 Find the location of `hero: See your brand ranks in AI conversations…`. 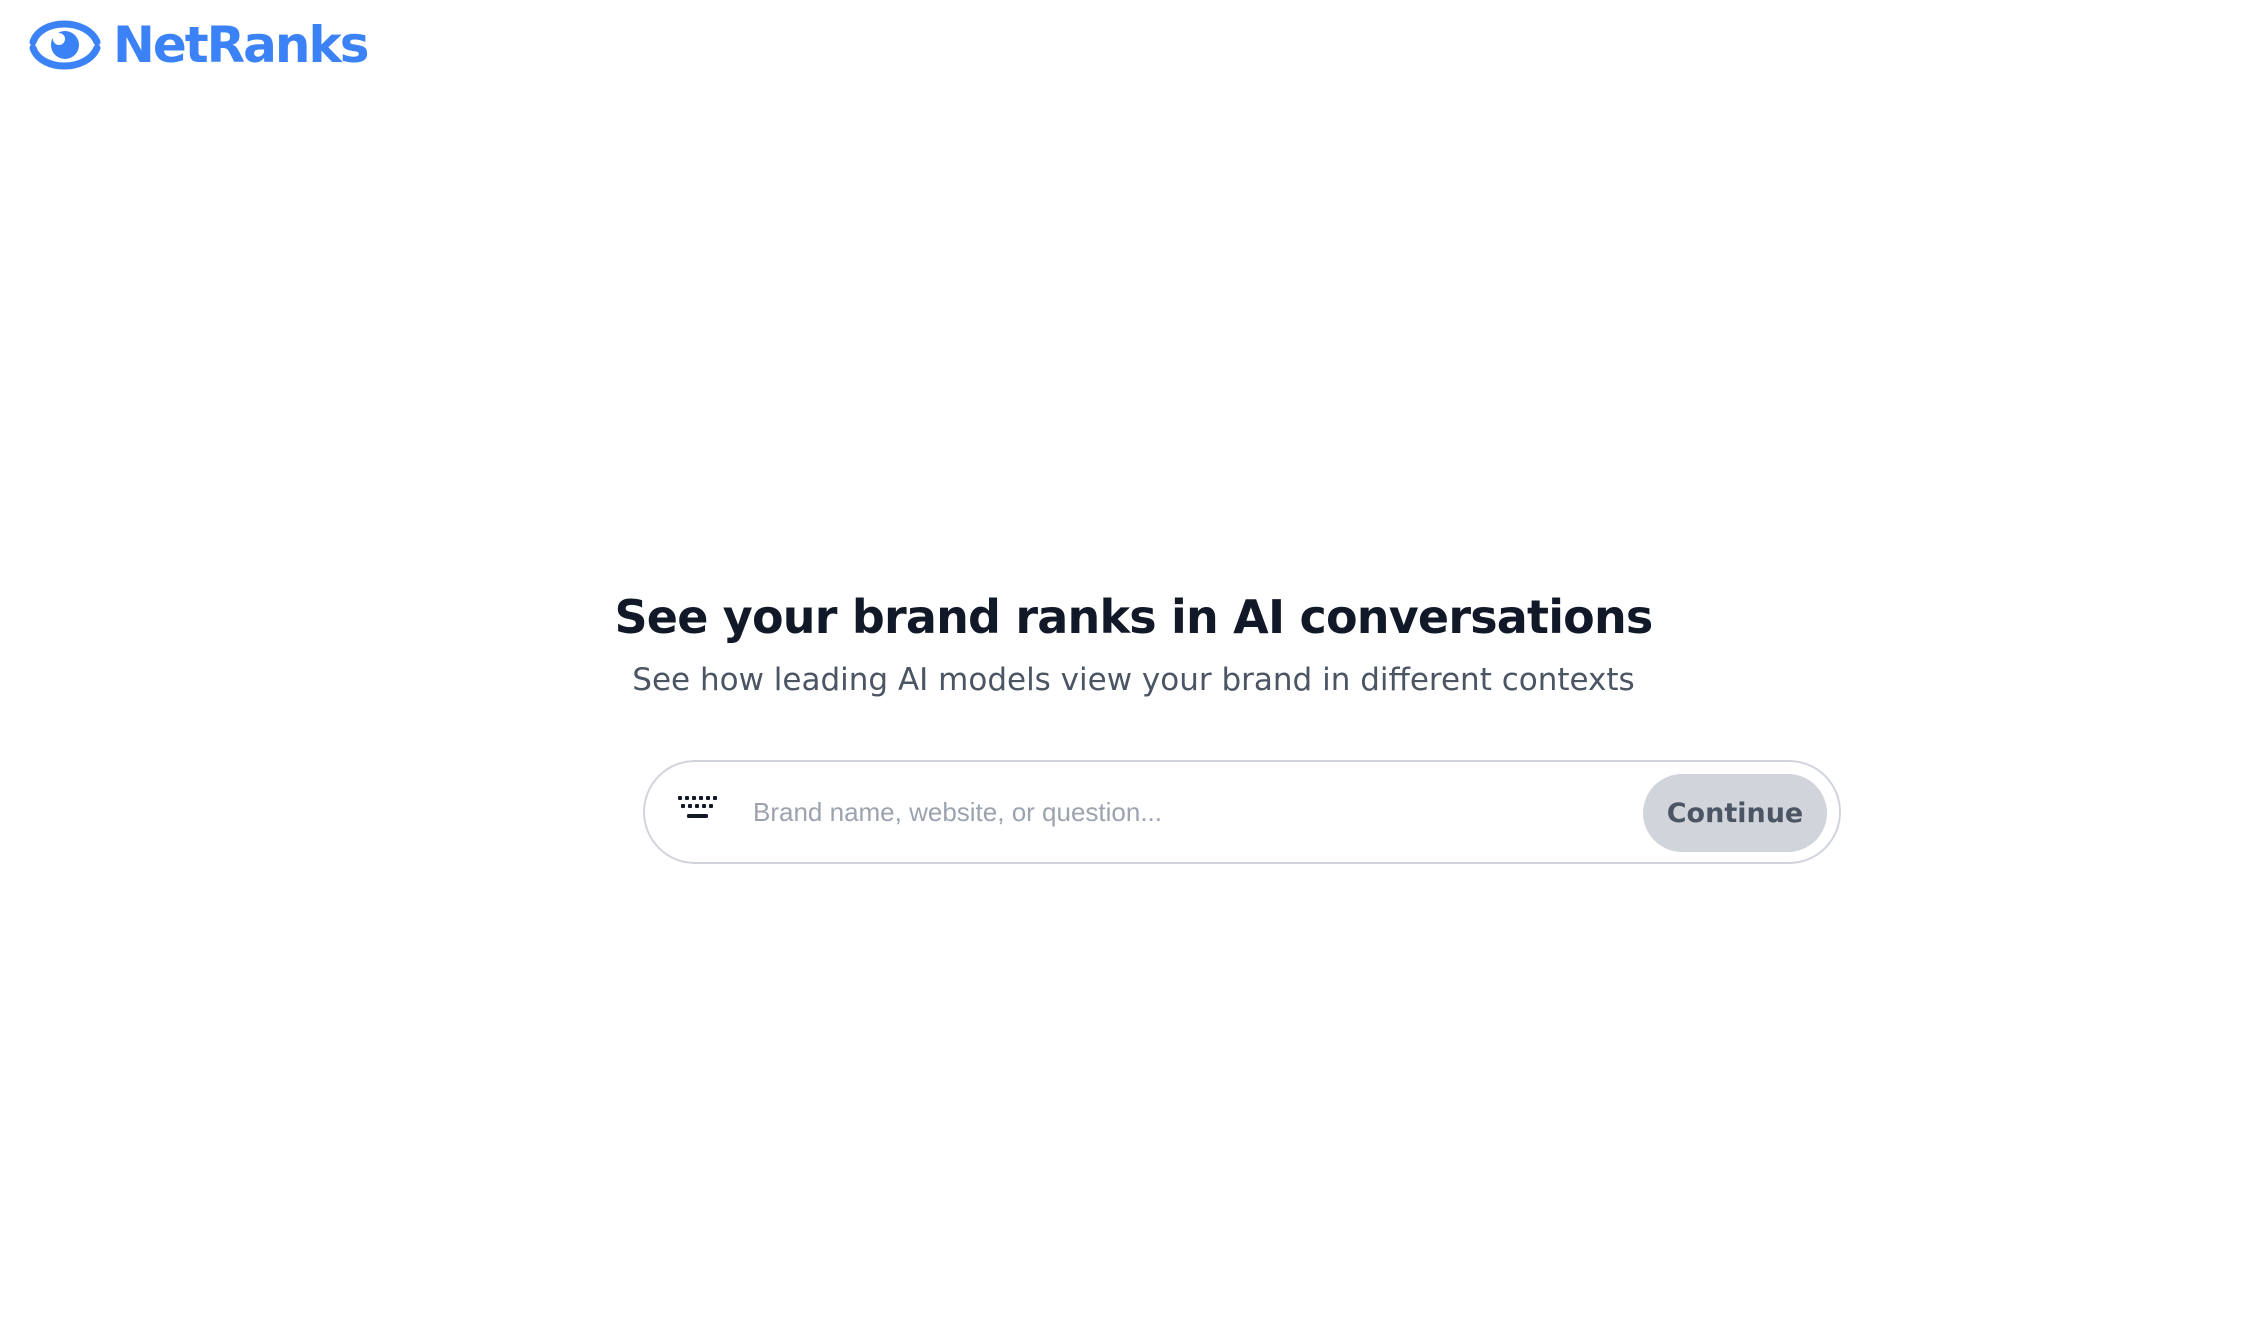

hero: See your brand ranks in AI conversations… is located at coordinates (1133, 641).